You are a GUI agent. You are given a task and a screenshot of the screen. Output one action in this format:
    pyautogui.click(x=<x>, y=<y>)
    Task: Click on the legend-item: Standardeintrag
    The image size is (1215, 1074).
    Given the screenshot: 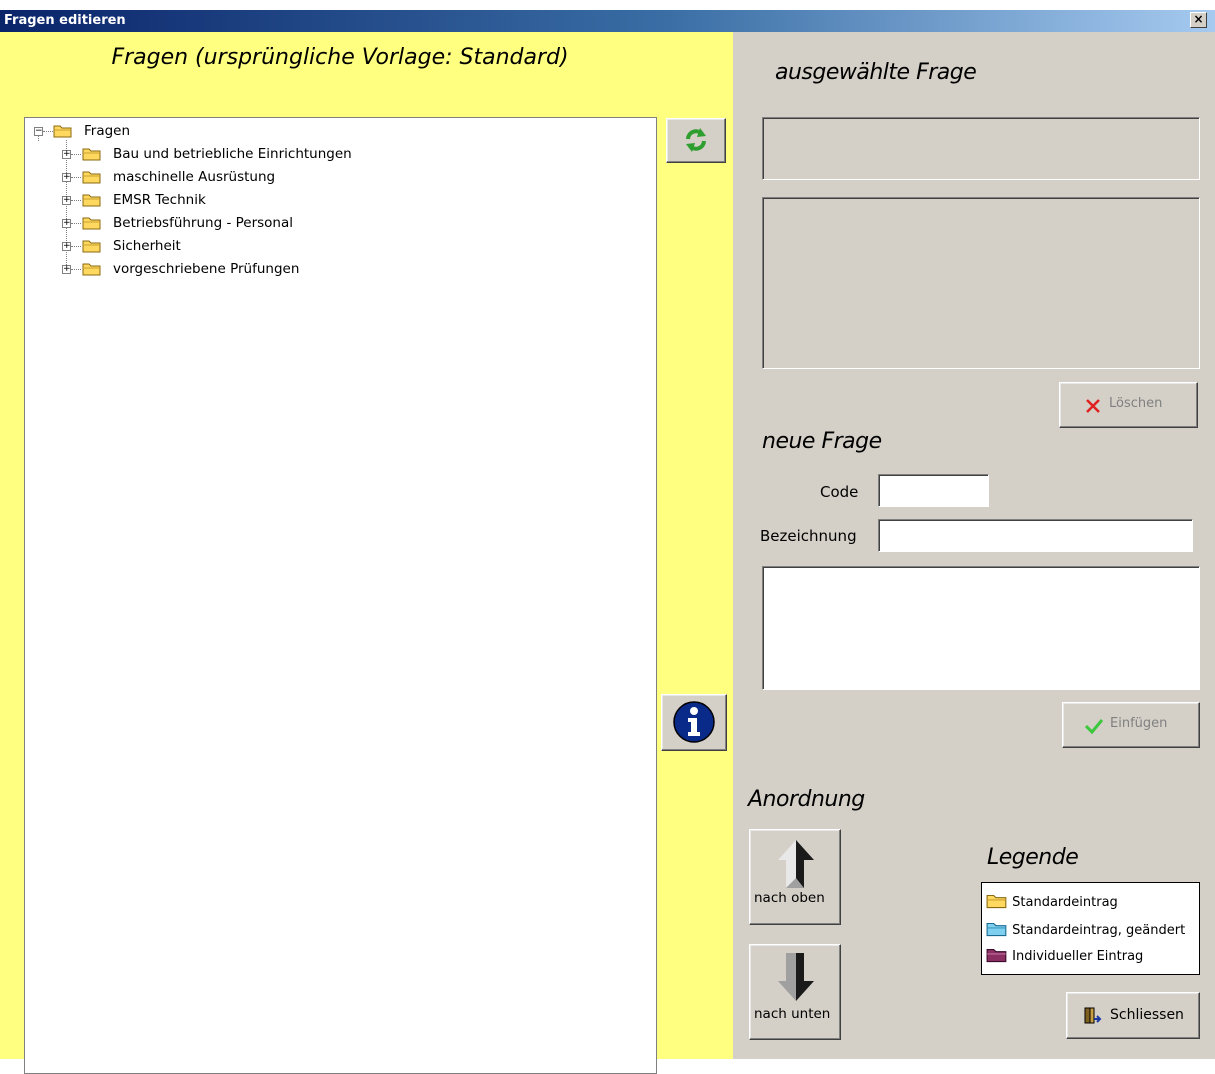 What is the action you would take?
    pyautogui.click(x=1052, y=903)
    